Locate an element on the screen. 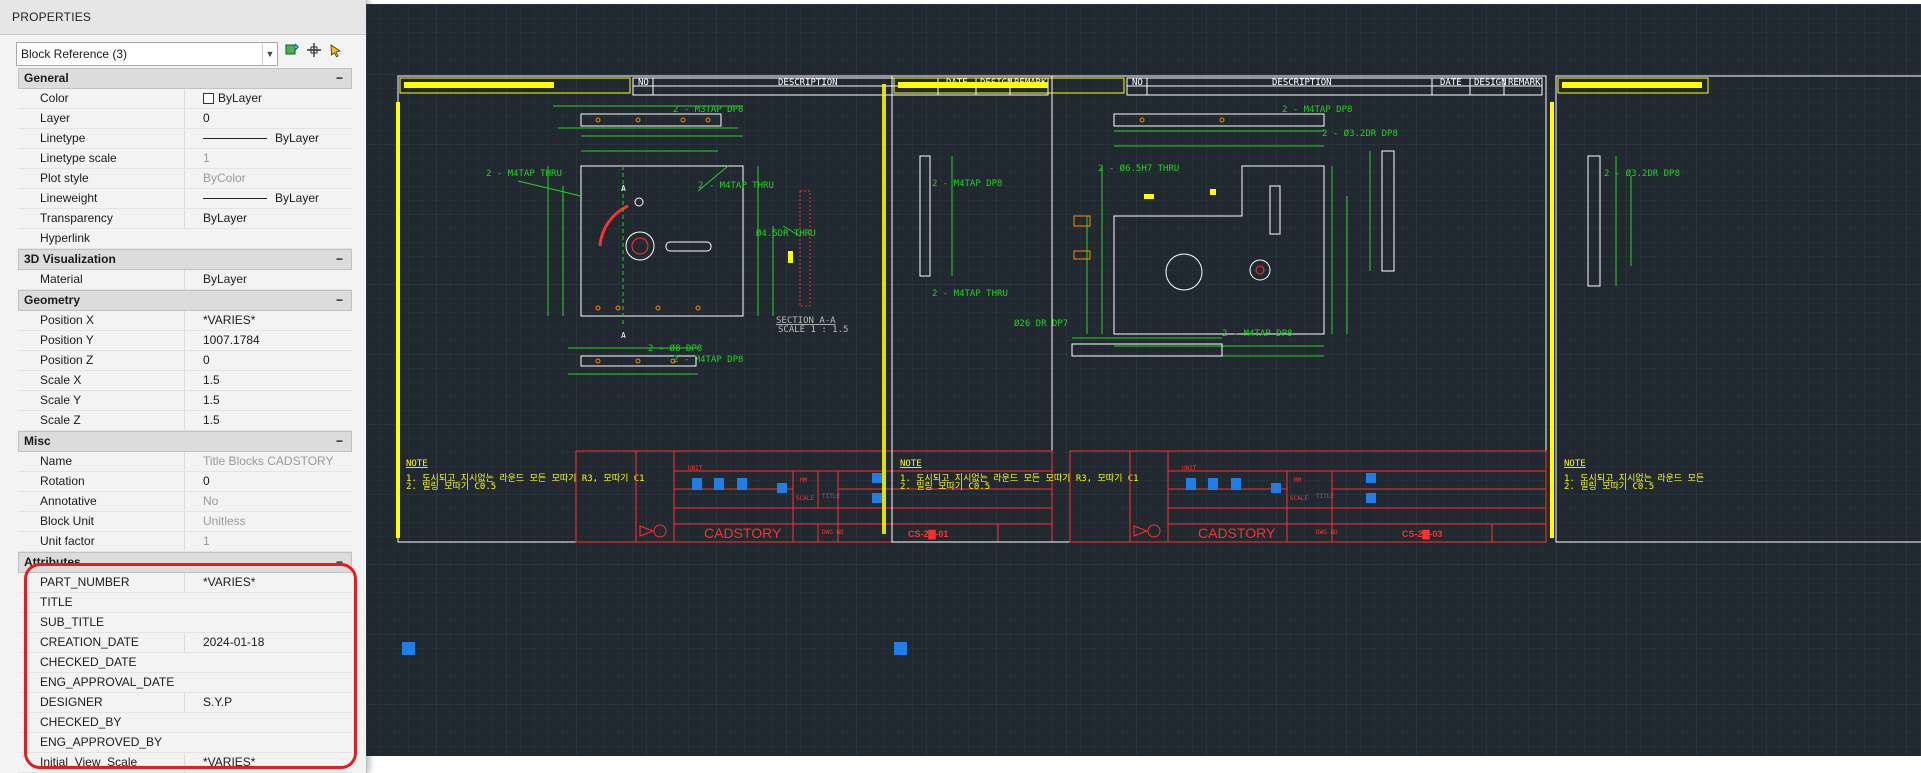 This screenshot has width=1921, height=773. attribute-row-designer: DESIGNER S.Y.P is located at coordinates (185, 703).